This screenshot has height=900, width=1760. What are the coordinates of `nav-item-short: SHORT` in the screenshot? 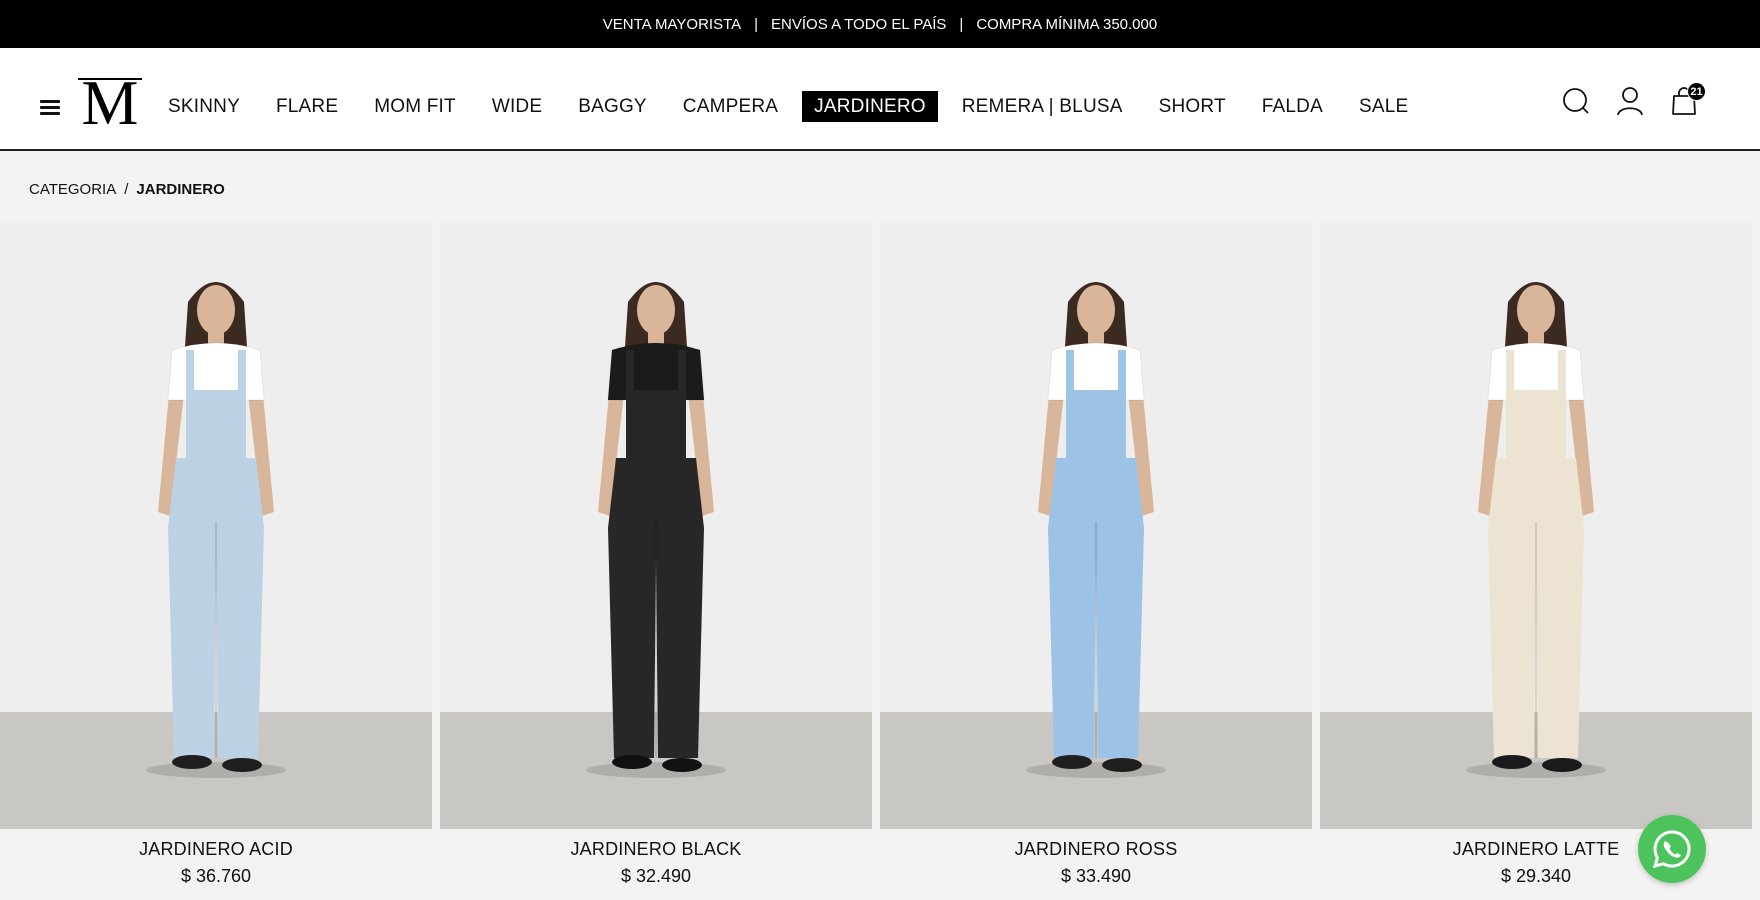 It's located at (1192, 106).